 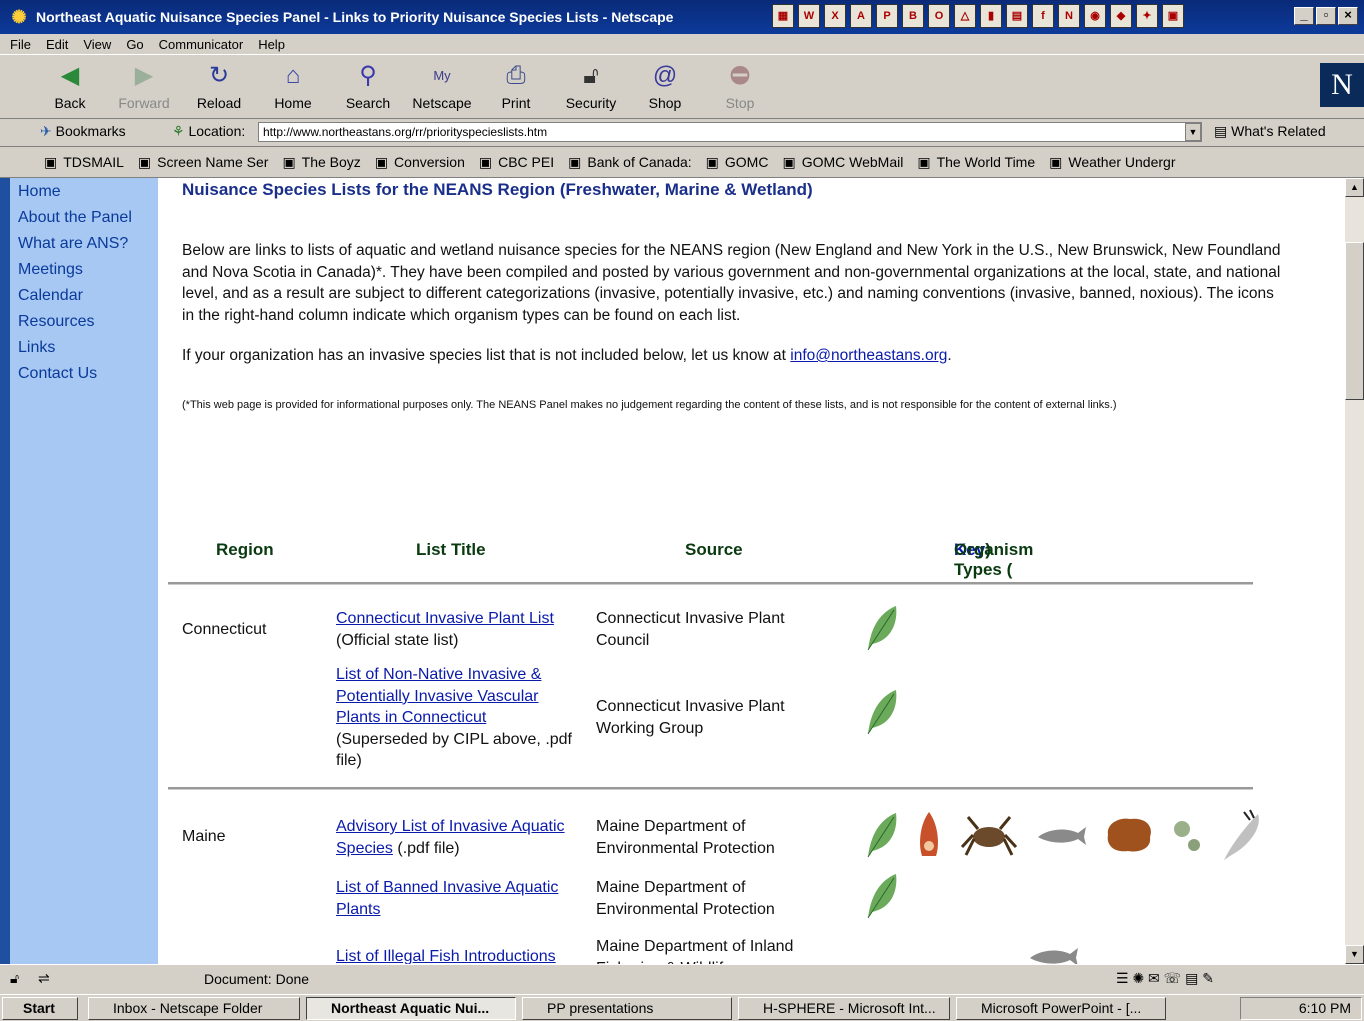 I want to click on contact-suffix: ., so click(x=949, y=355).